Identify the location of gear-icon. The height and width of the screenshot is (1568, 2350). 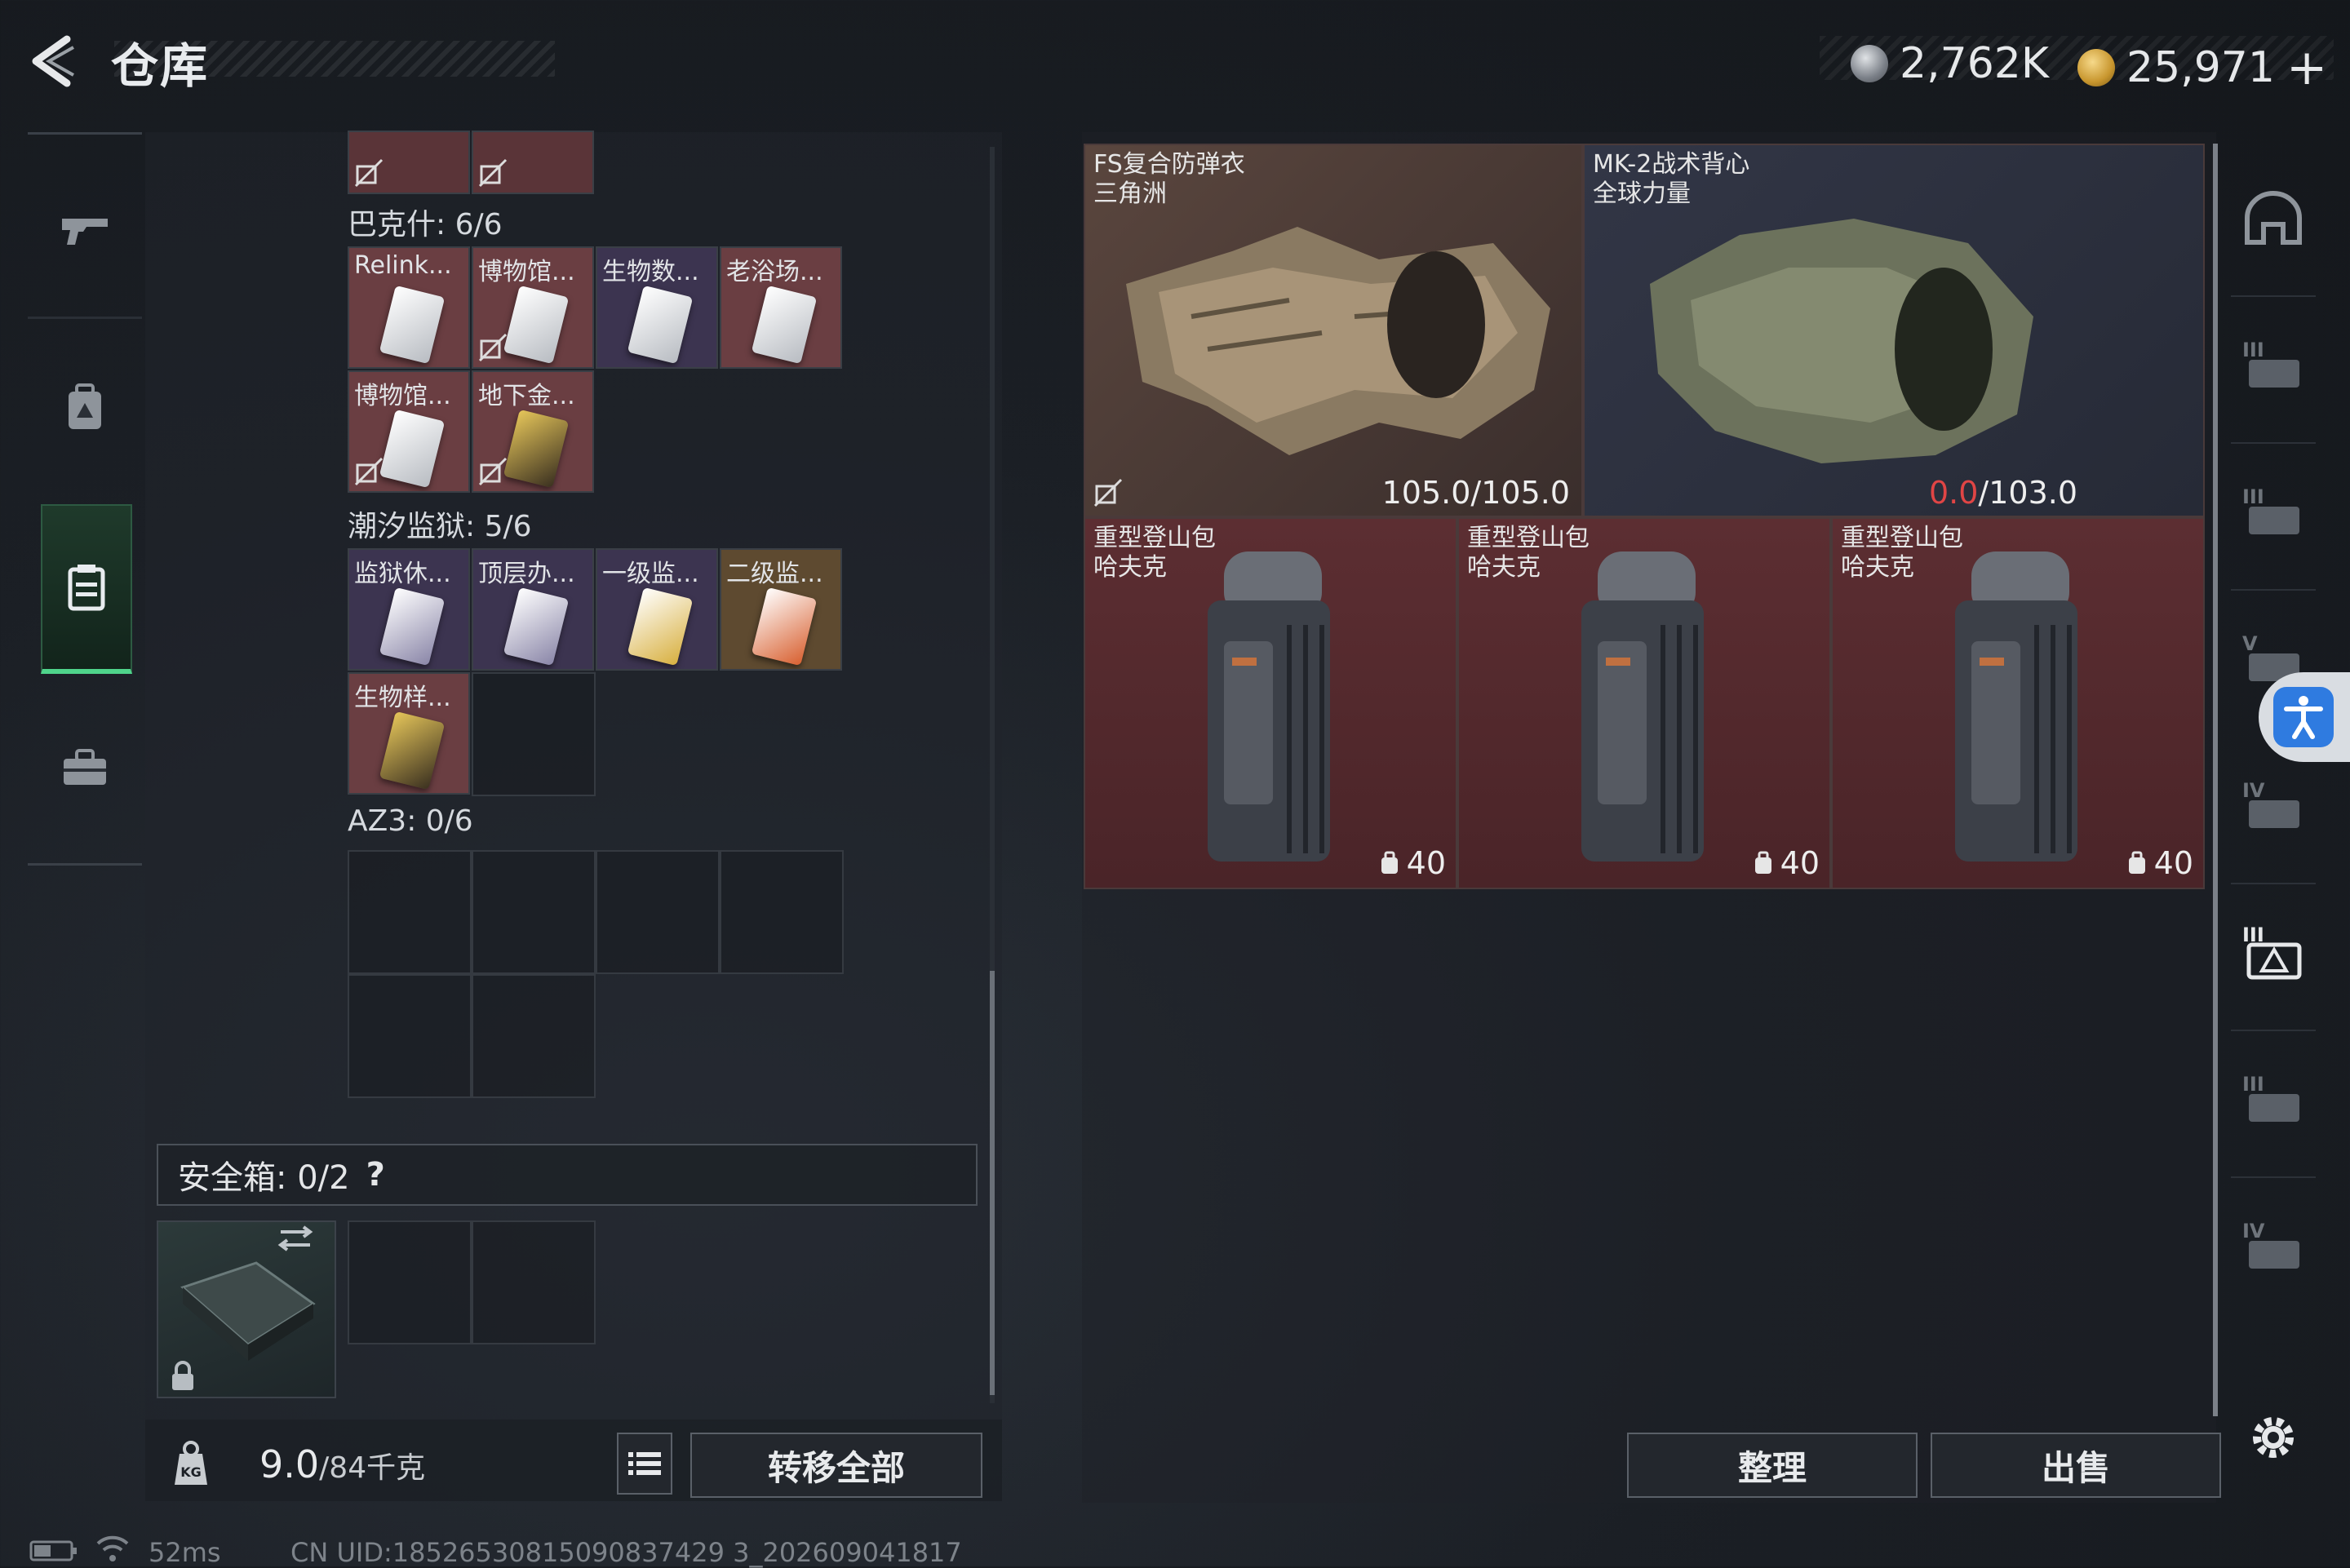
(2273, 1437).